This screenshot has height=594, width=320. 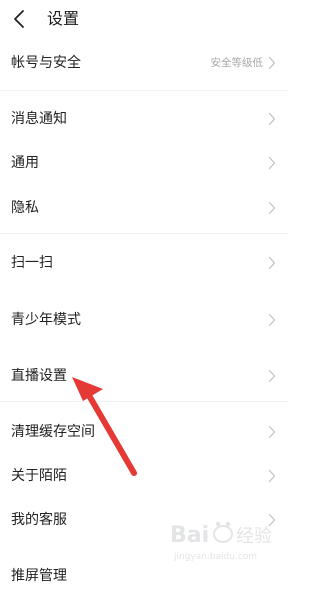 What do you see at coordinates (144, 376) in the screenshot?
I see `settings-item-live-settings: 直播设置` at bounding box center [144, 376].